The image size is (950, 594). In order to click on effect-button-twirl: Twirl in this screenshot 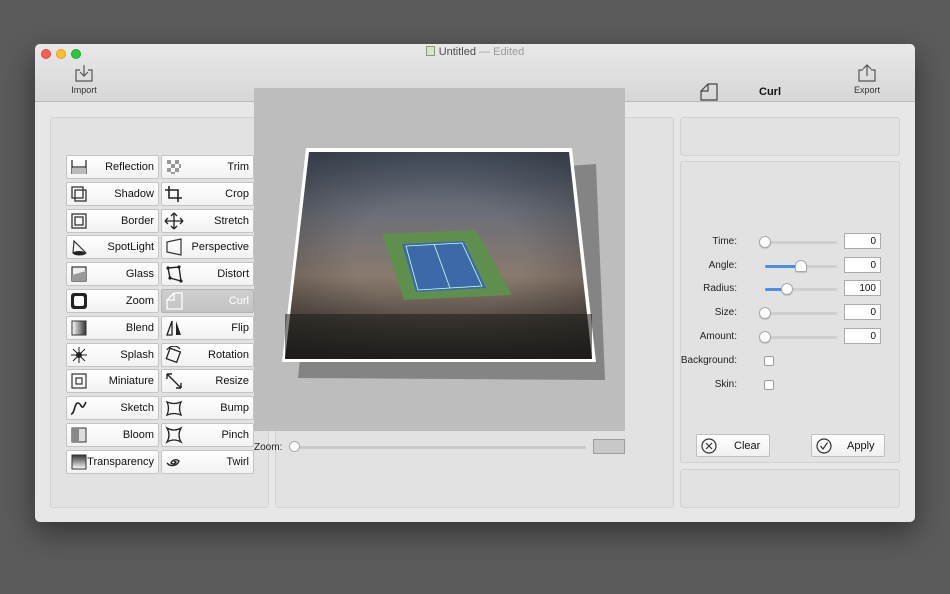, I will do `click(207, 461)`.